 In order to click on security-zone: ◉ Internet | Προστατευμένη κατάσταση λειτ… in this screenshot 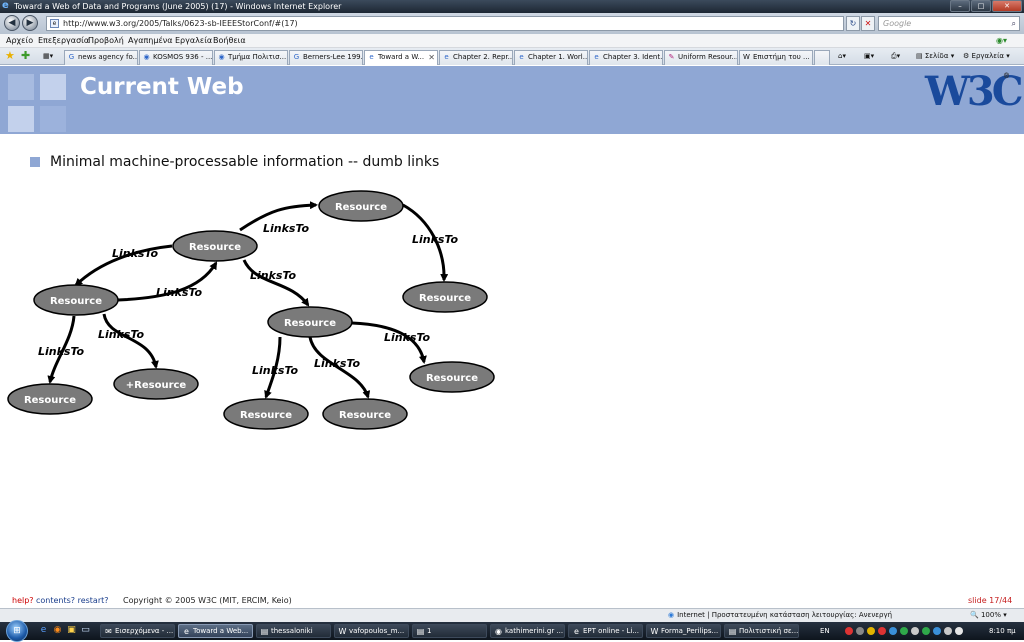, I will do `click(780, 615)`.